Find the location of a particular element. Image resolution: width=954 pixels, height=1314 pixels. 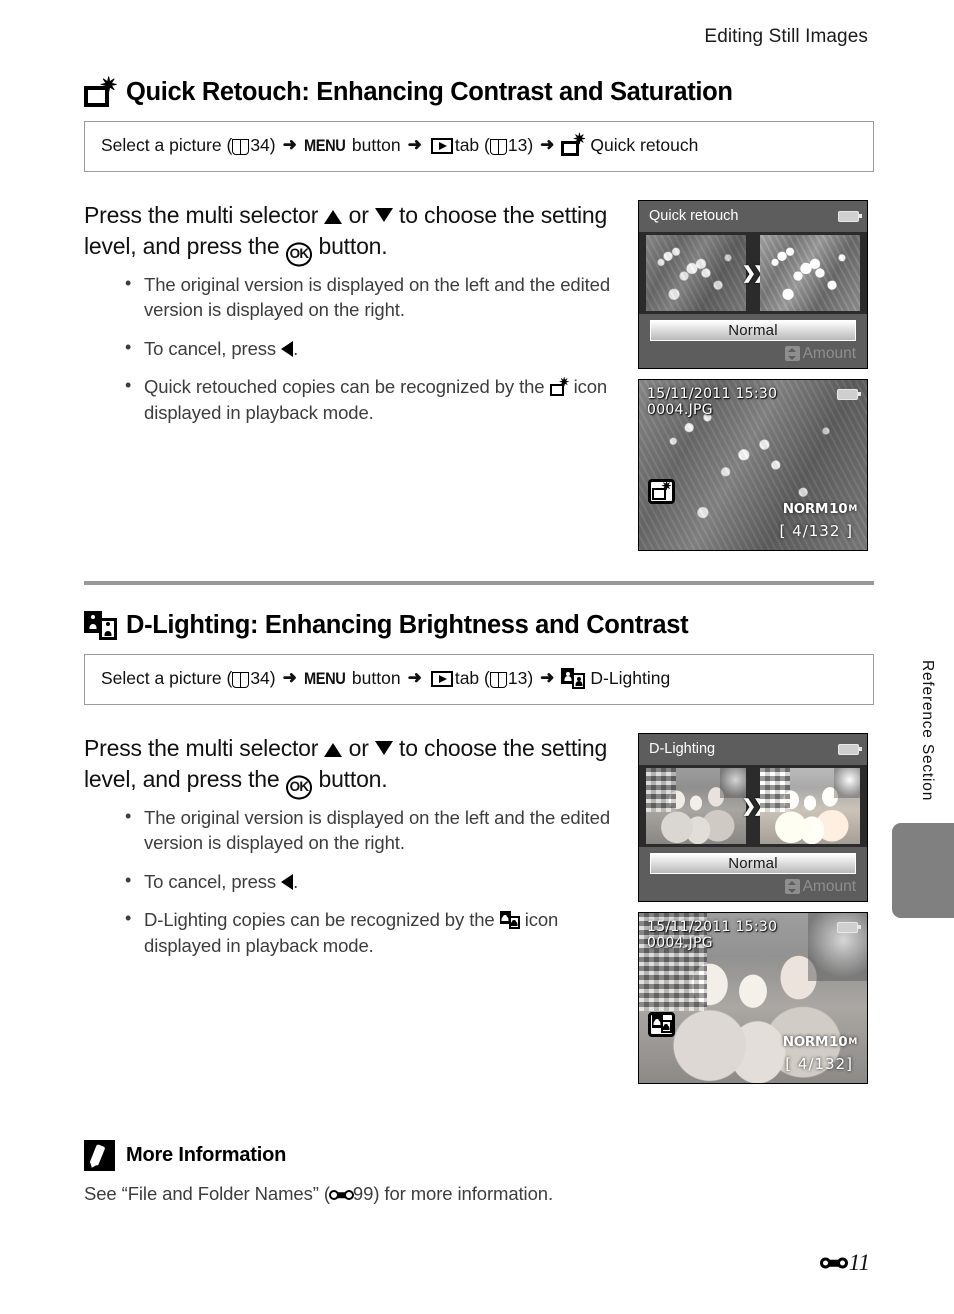

path-tab-text: tab ( is located at coordinates (472, 677).